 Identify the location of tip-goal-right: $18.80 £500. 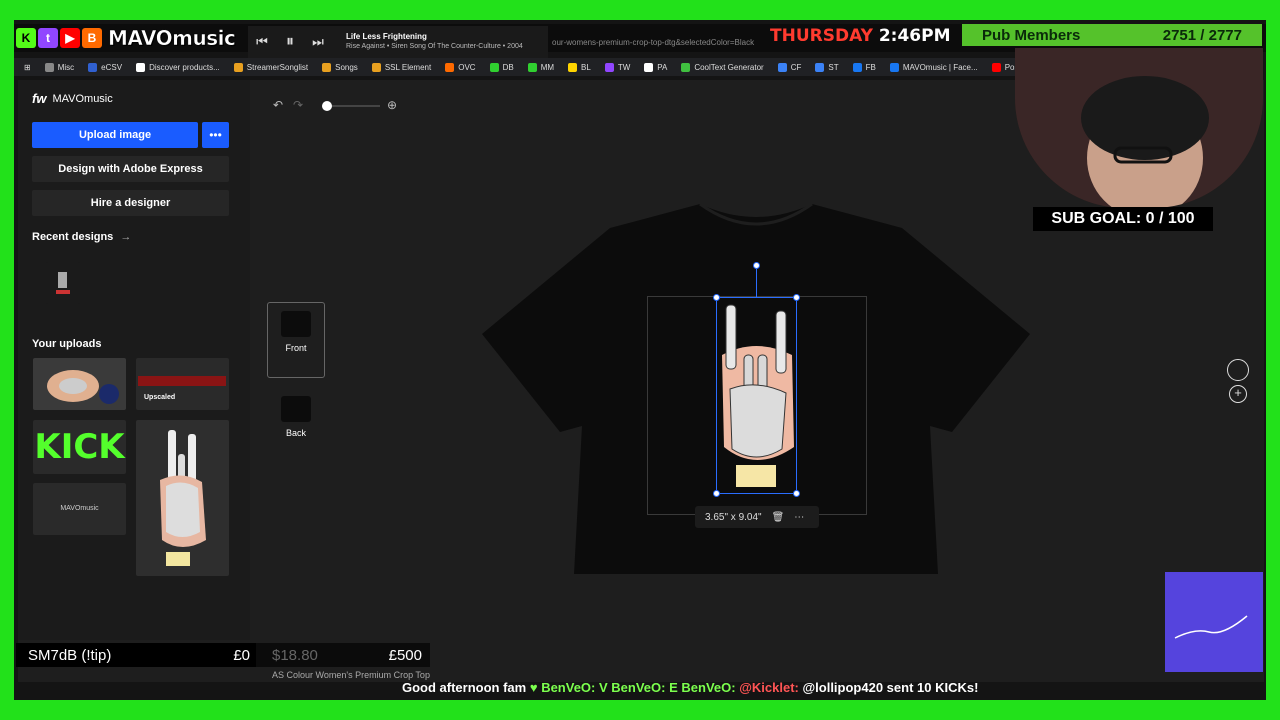
(343, 655).